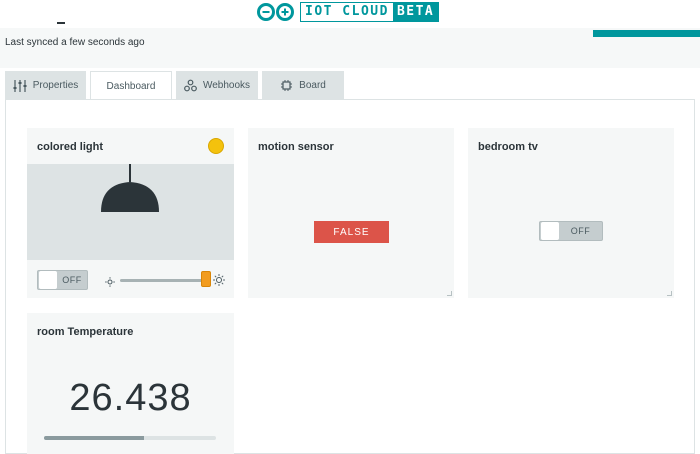 Image resolution: width=700 pixels, height=454 pixels. Describe the element at coordinates (75, 42) in the screenshot. I see `sync-status: Last synced a few seconds ago` at that location.